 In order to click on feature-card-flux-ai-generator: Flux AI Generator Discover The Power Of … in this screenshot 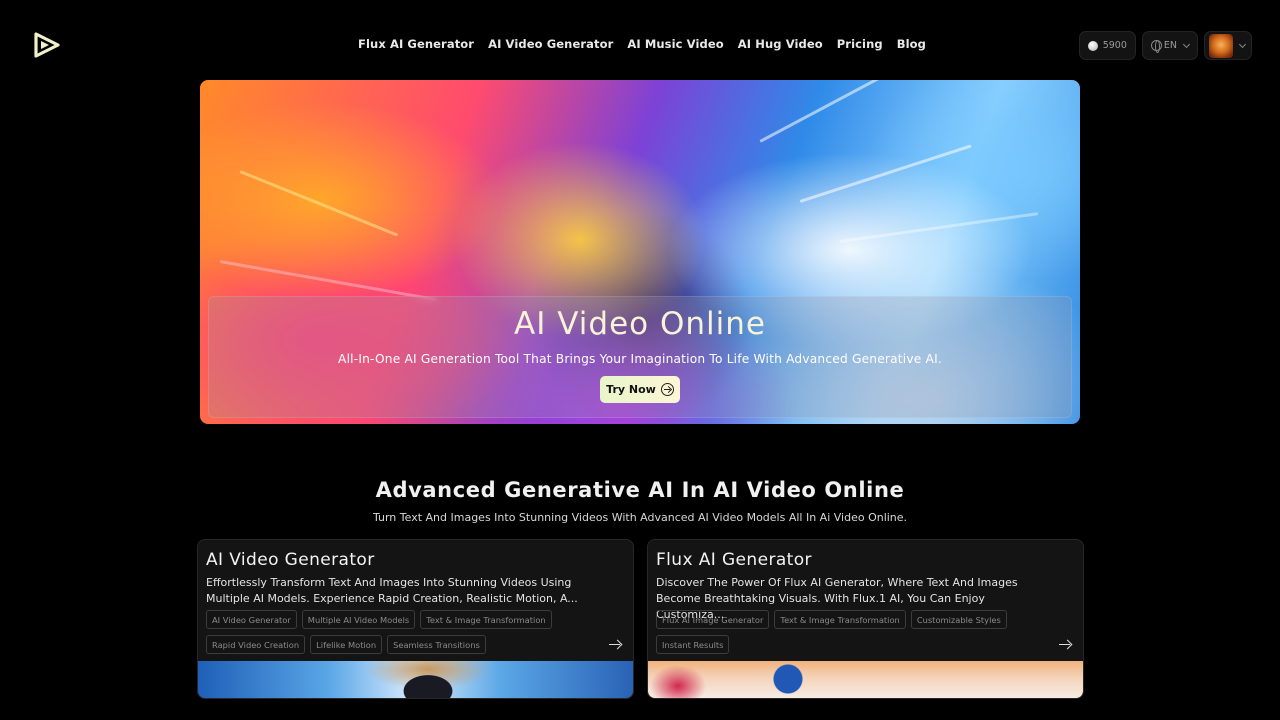, I will do `click(865, 619)`.